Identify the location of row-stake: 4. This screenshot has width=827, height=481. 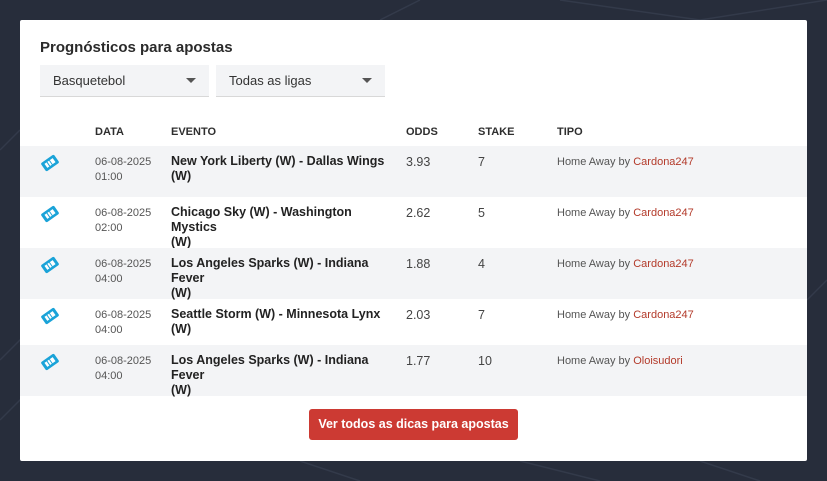
(481, 264).